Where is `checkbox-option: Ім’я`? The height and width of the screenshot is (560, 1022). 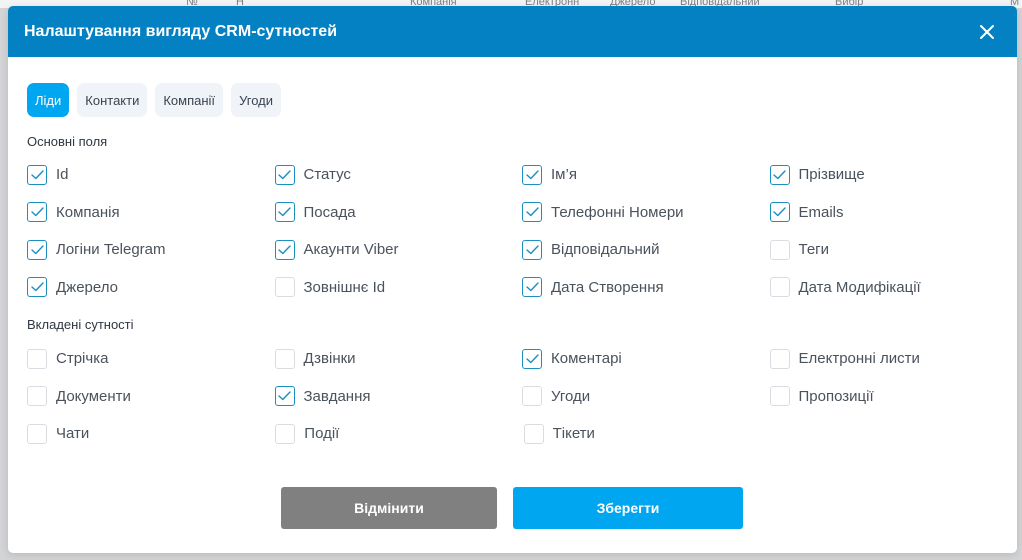
checkbox-option: Ім’я is located at coordinates (646, 174).